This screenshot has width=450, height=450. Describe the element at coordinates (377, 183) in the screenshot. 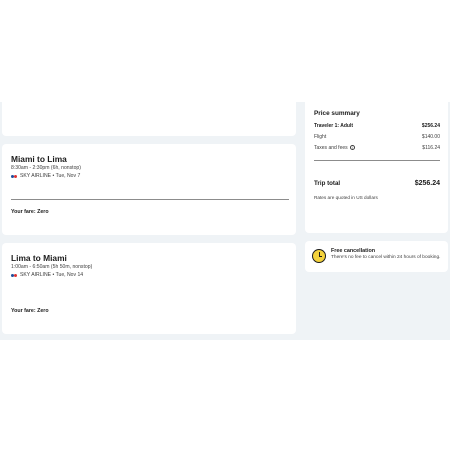

I see `trip-total-row: Trip total $256.24` at that location.